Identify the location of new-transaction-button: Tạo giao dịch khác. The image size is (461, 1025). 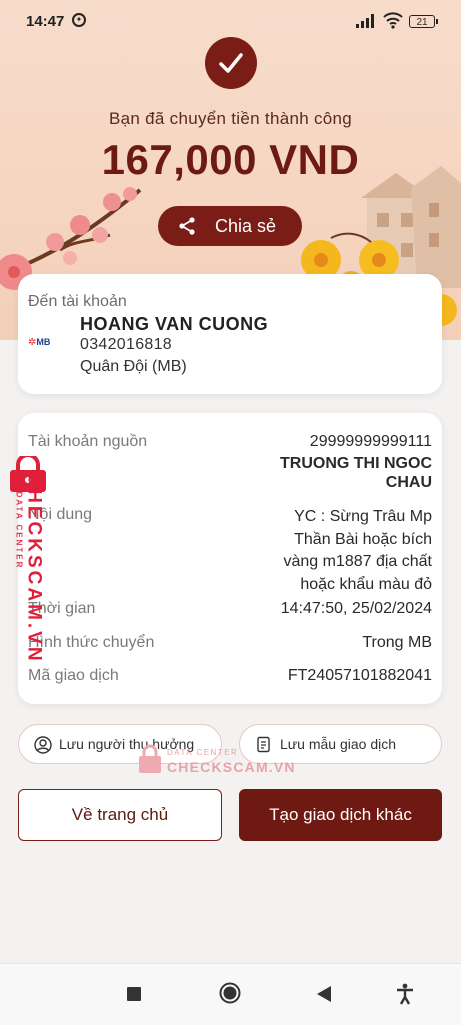
(340, 815).